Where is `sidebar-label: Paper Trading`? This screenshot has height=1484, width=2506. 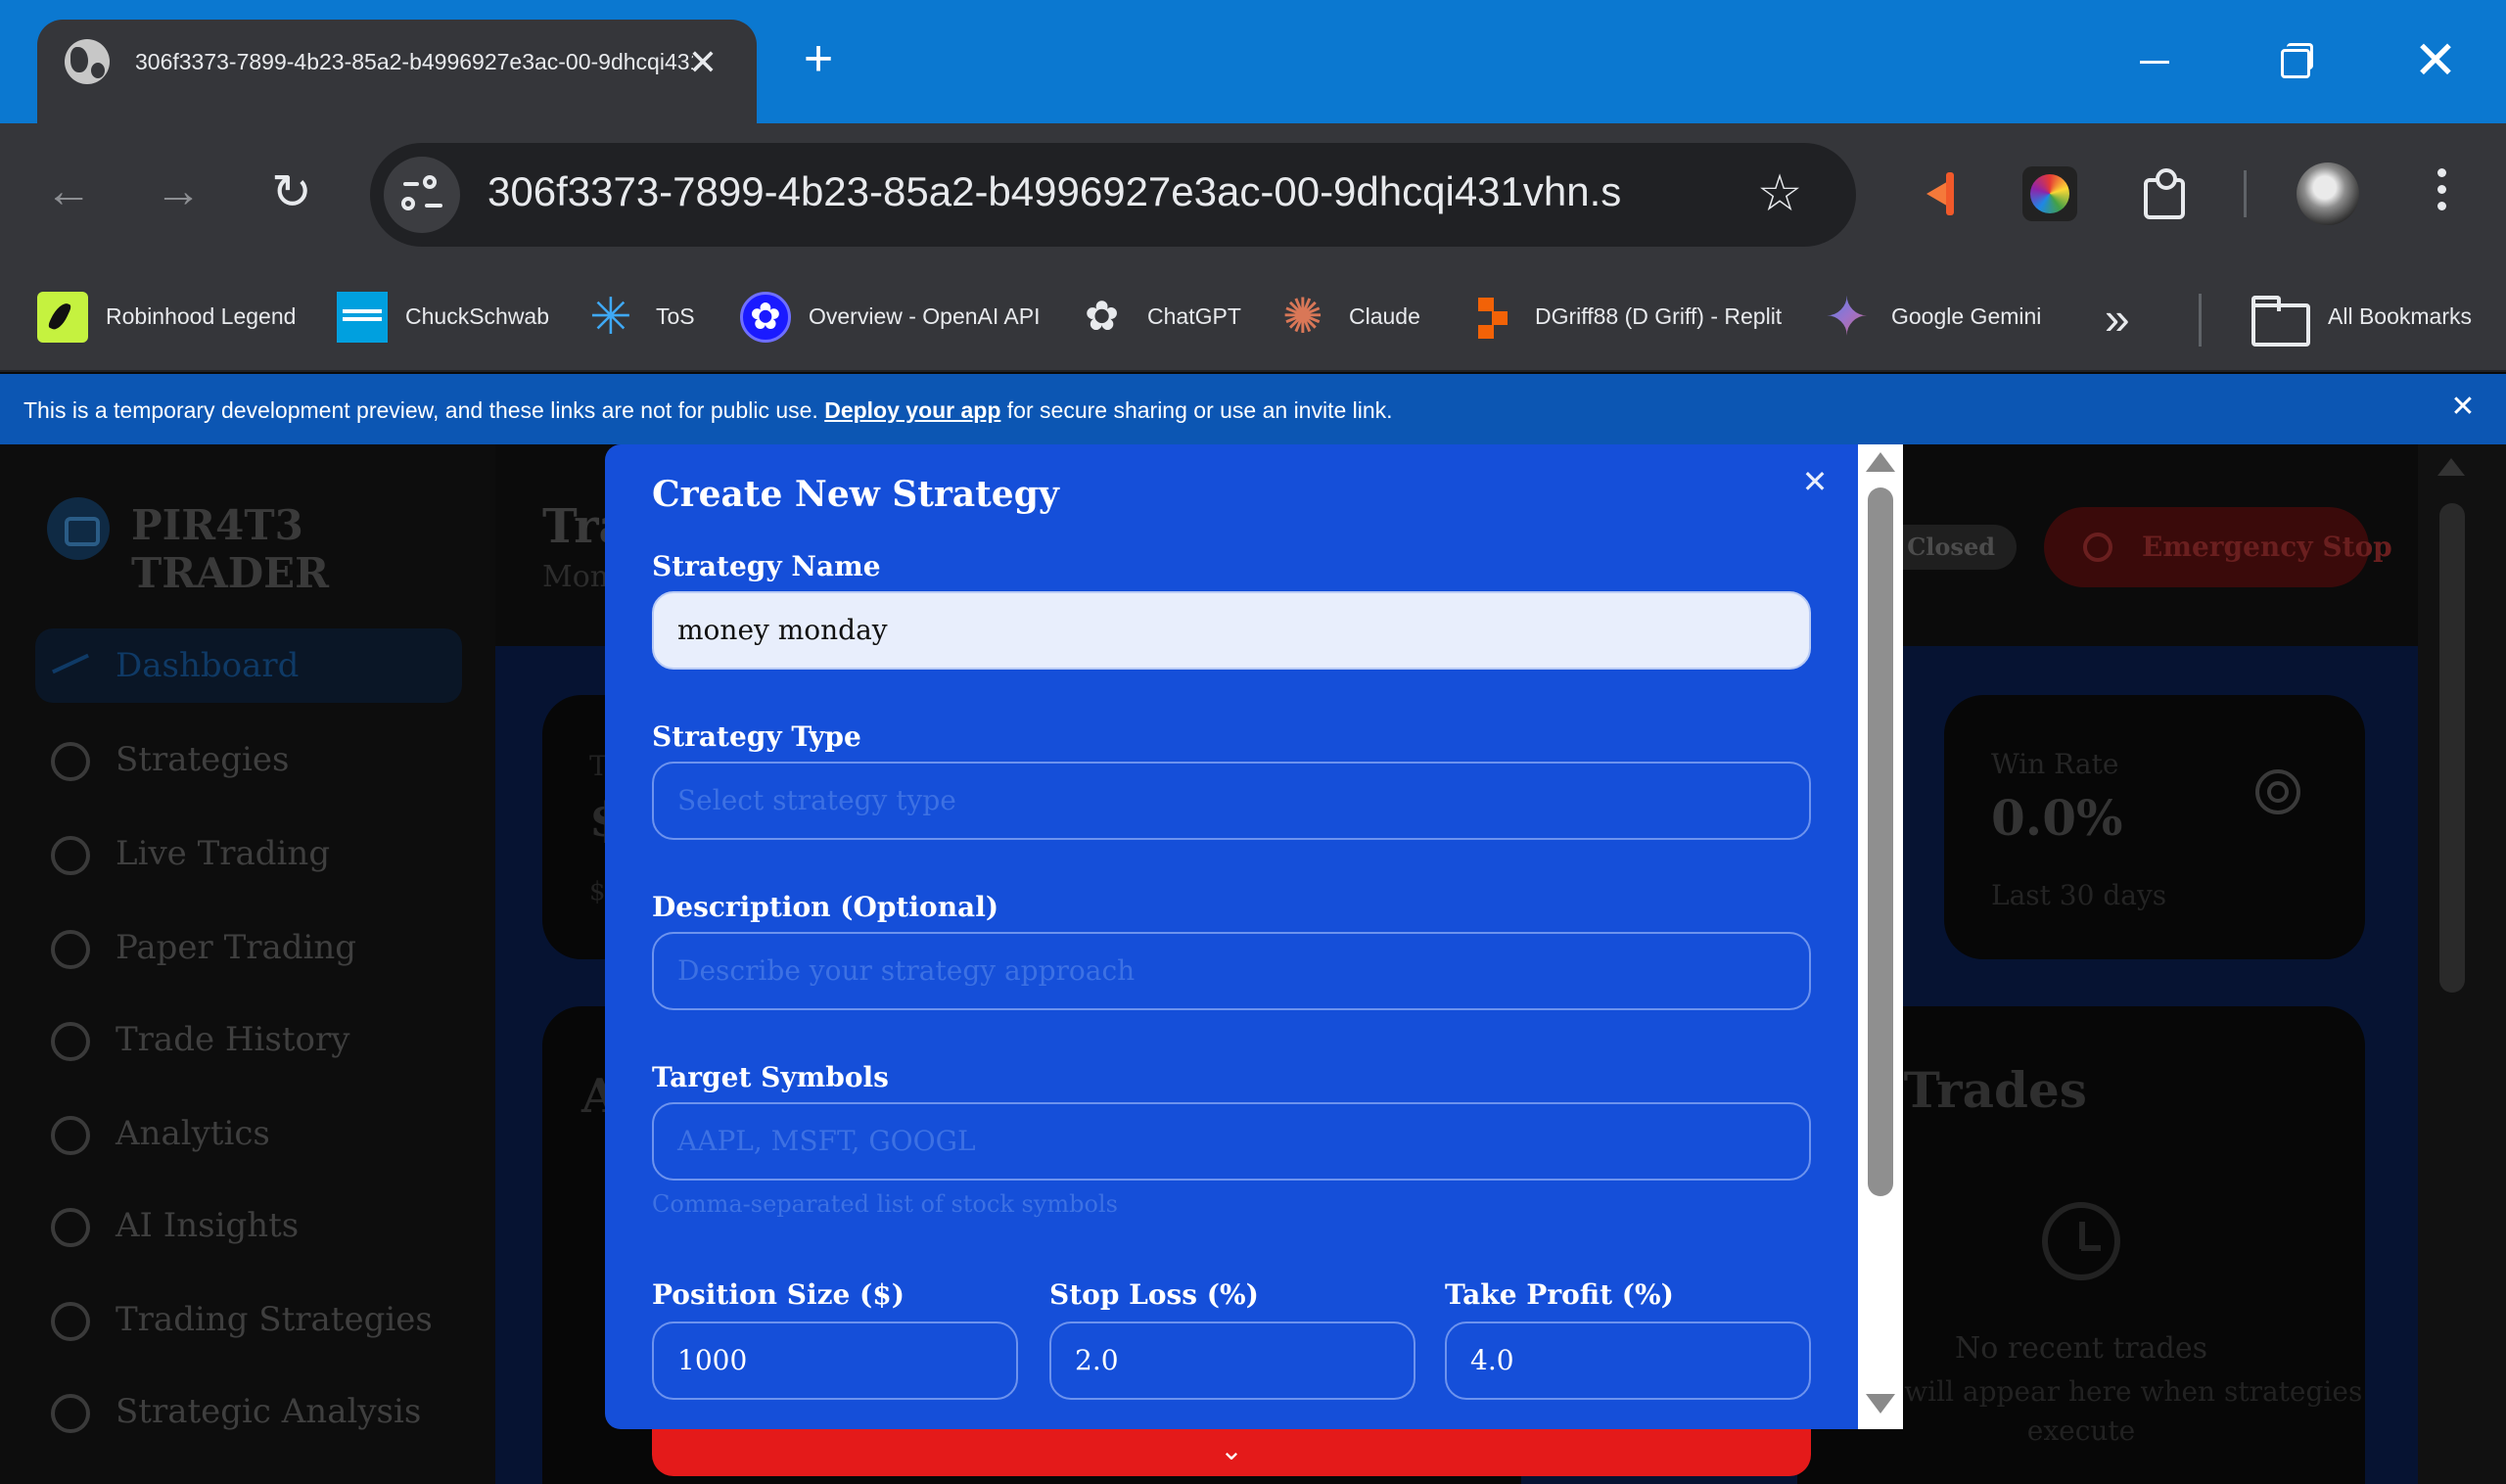 sidebar-label: Paper Trading is located at coordinates (236, 947).